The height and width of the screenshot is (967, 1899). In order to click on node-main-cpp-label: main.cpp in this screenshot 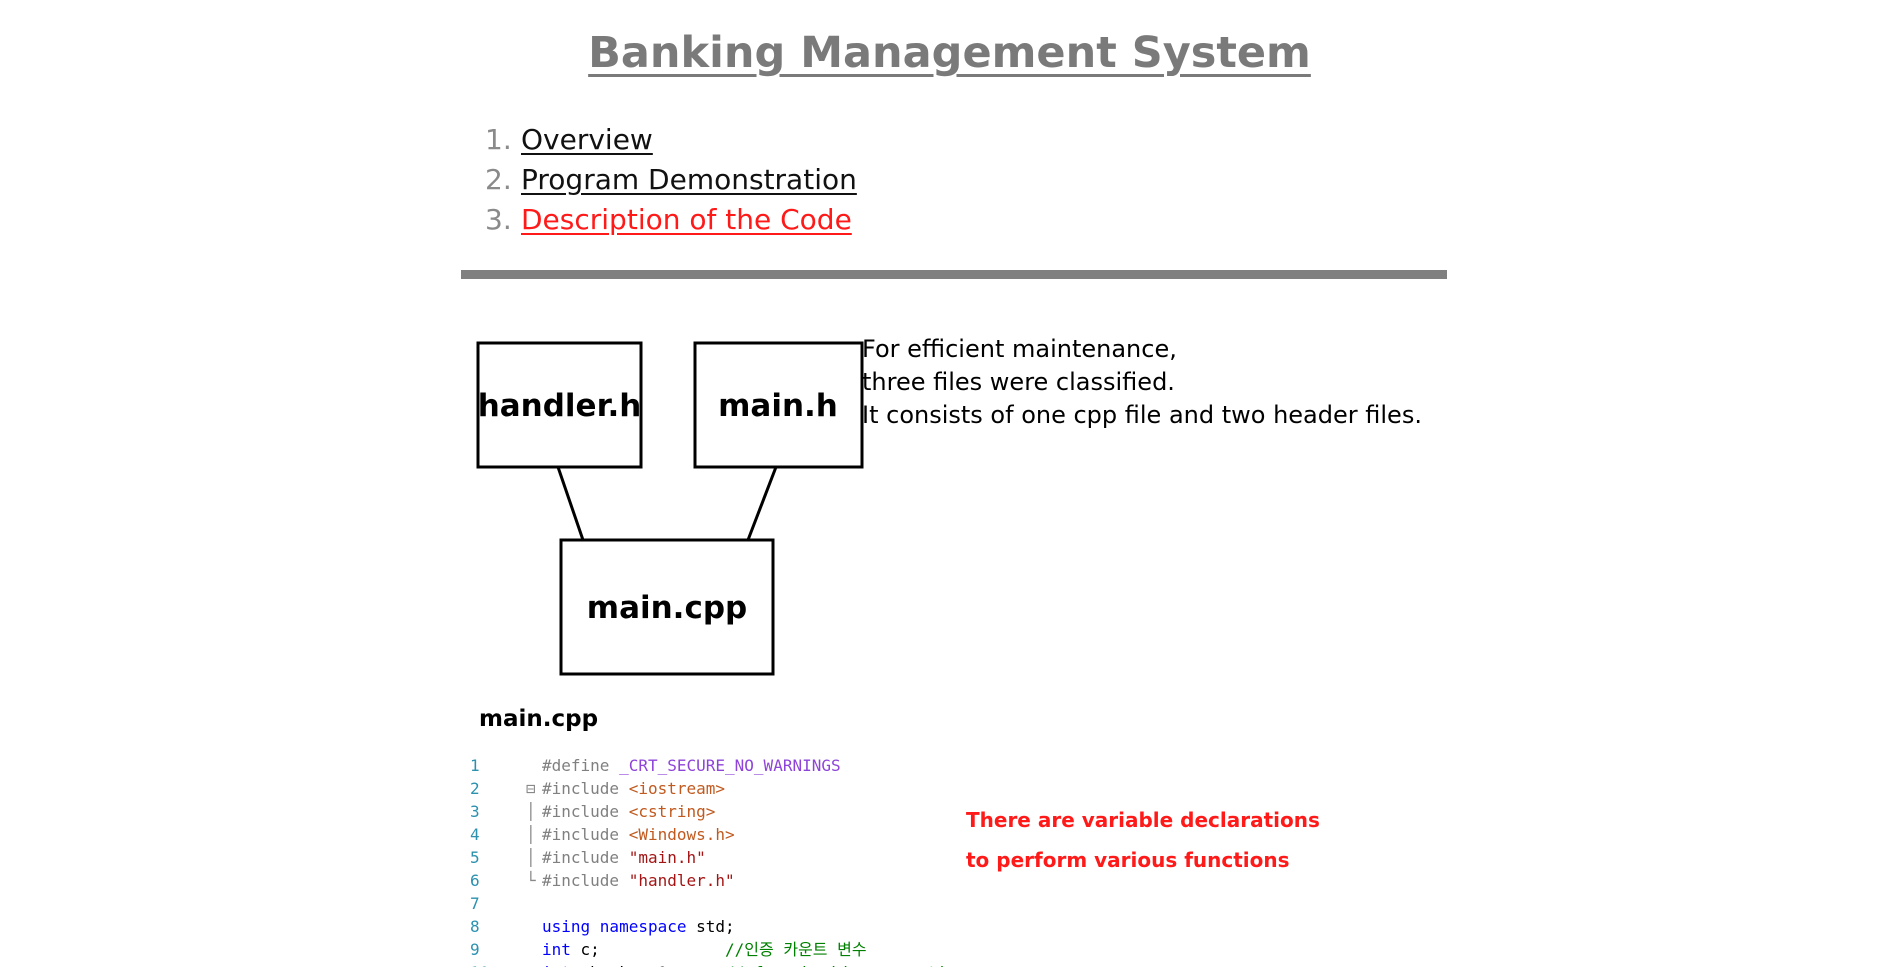, I will do `click(667, 608)`.